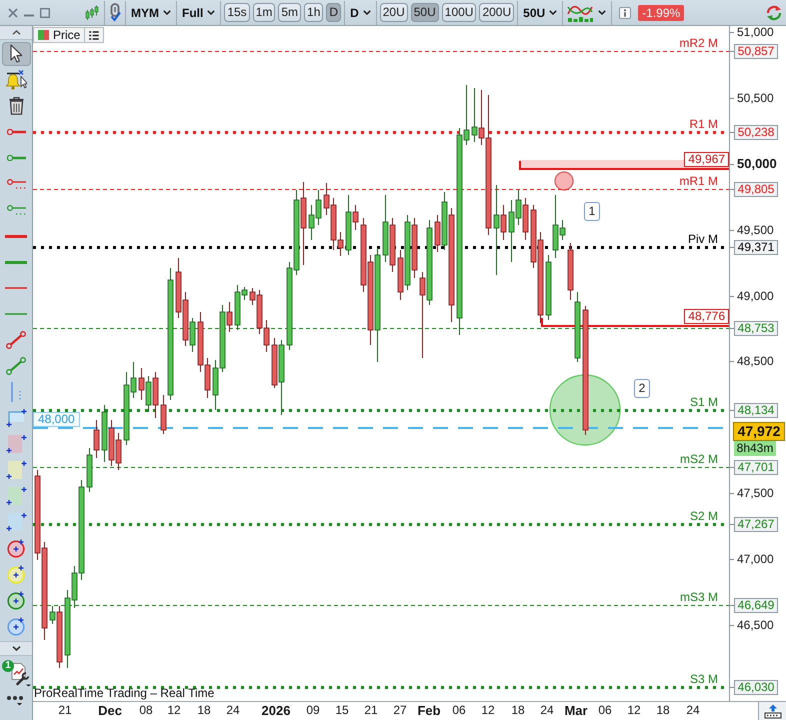 This screenshot has width=786, height=720. What do you see at coordinates (56, 419) in the screenshot?
I see `price-line-label: 48,000` at bounding box center [56, 419].